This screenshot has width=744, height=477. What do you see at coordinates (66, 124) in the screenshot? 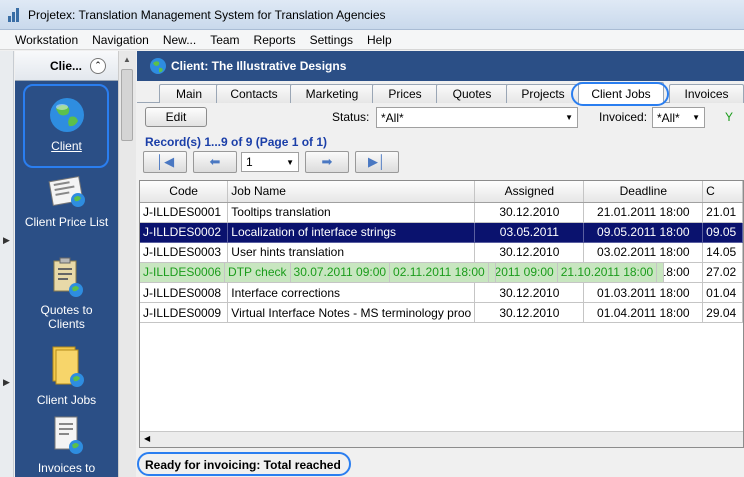
I see `sidebar-item-client: Client` at bounding box center [66, 124].